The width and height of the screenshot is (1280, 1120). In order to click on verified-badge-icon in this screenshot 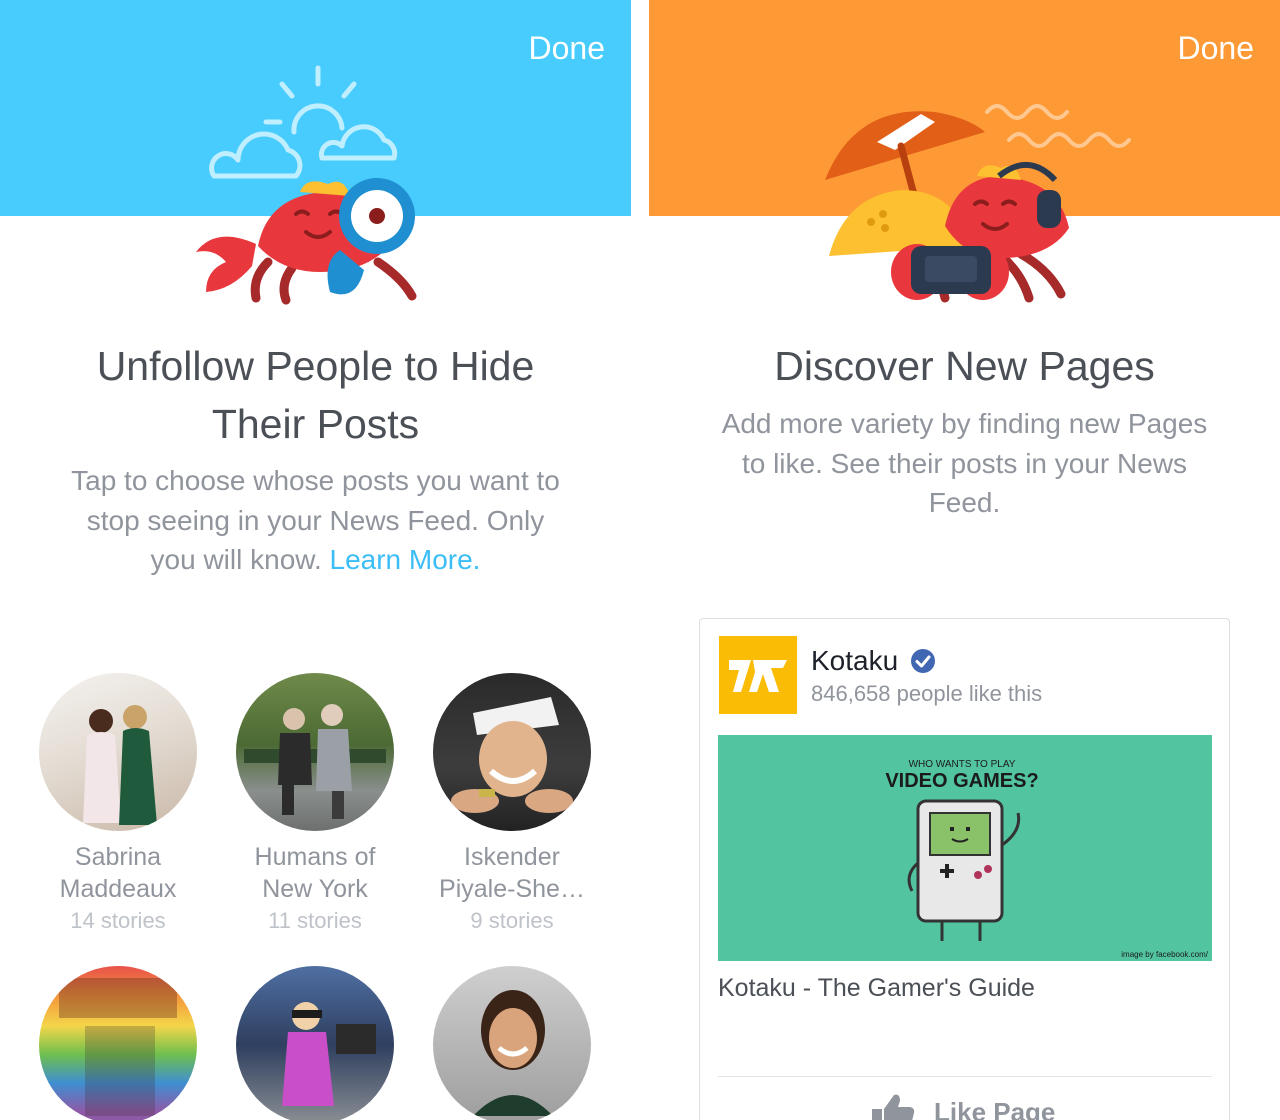, I will do `click(923, 661)`.